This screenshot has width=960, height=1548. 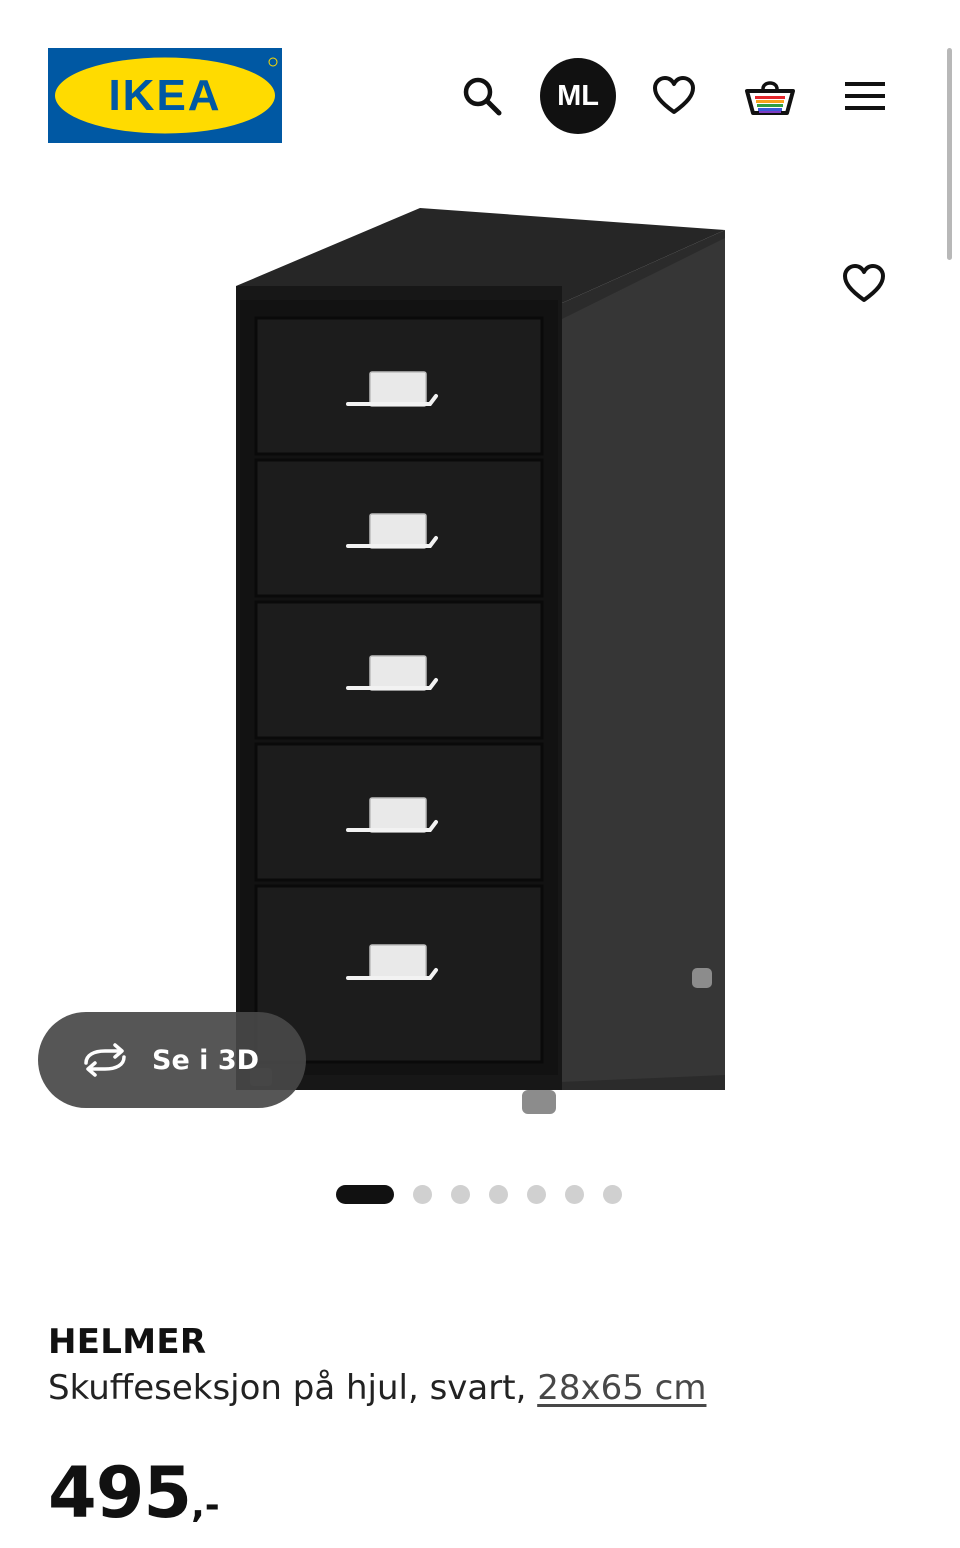 What do you see at coordinates (205, 1505) in the screenshot?
I see `price-suffix: ,-` at bounding box center [205, 1505].